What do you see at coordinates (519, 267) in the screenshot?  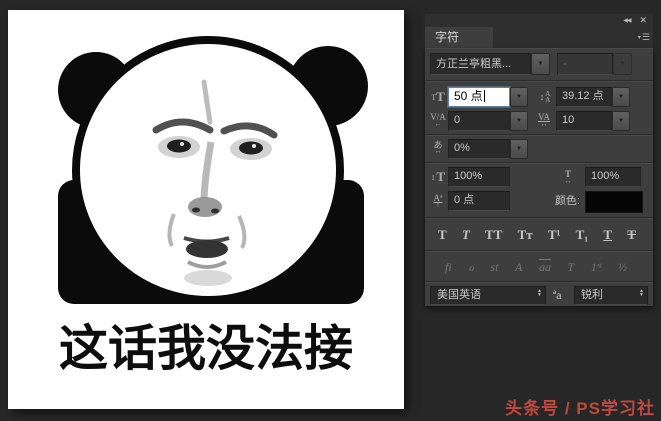 I see `swash-icon: A` at bounding box center [519, 267].